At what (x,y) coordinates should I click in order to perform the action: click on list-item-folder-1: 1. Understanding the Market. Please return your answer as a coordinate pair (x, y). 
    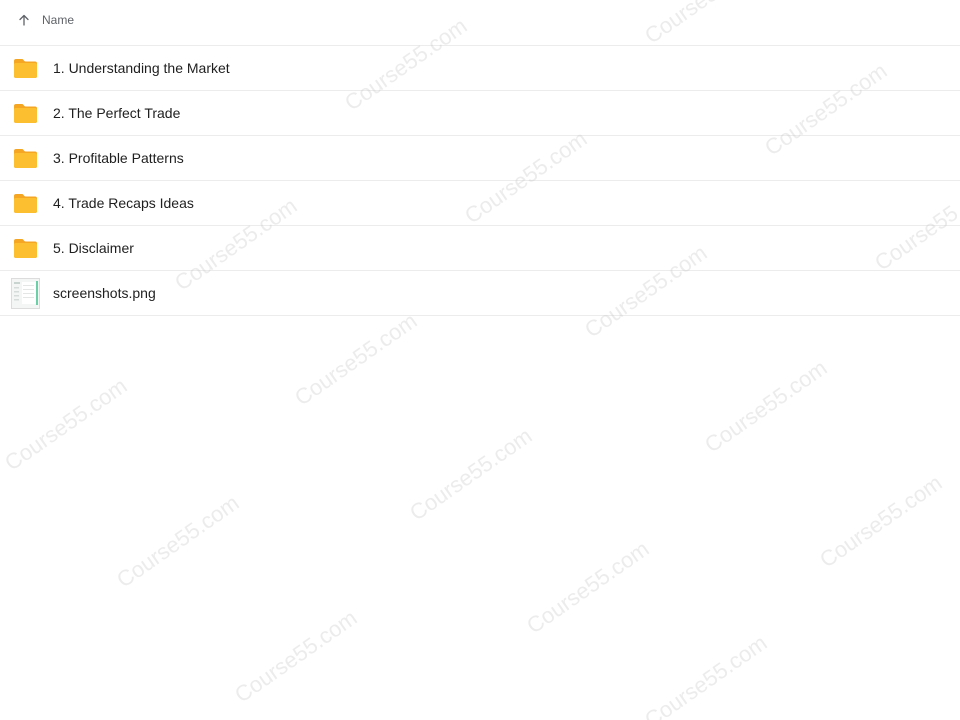
    Looking at the image, I should click on (480, 68).